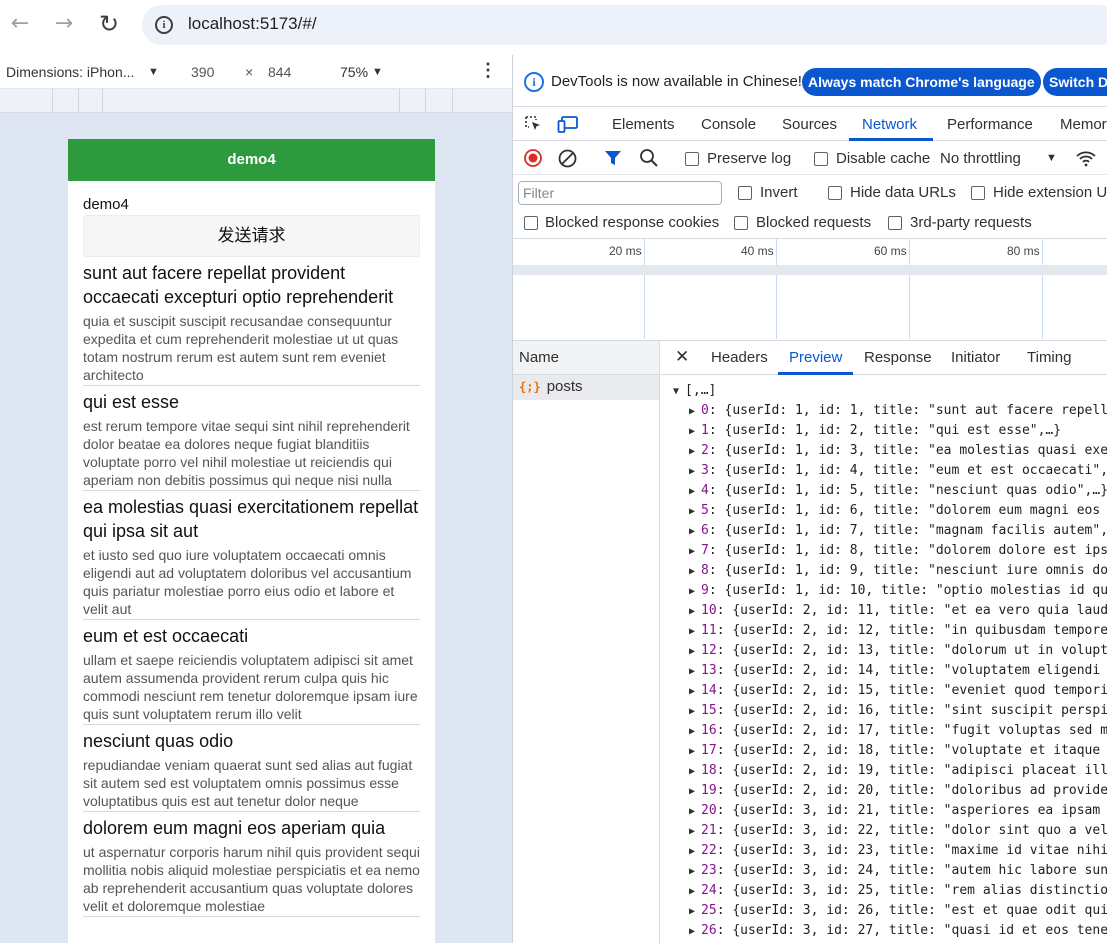 This screenshot has width=1107, height=944. I want to click on site-info-icon: i, so click(164, 25).